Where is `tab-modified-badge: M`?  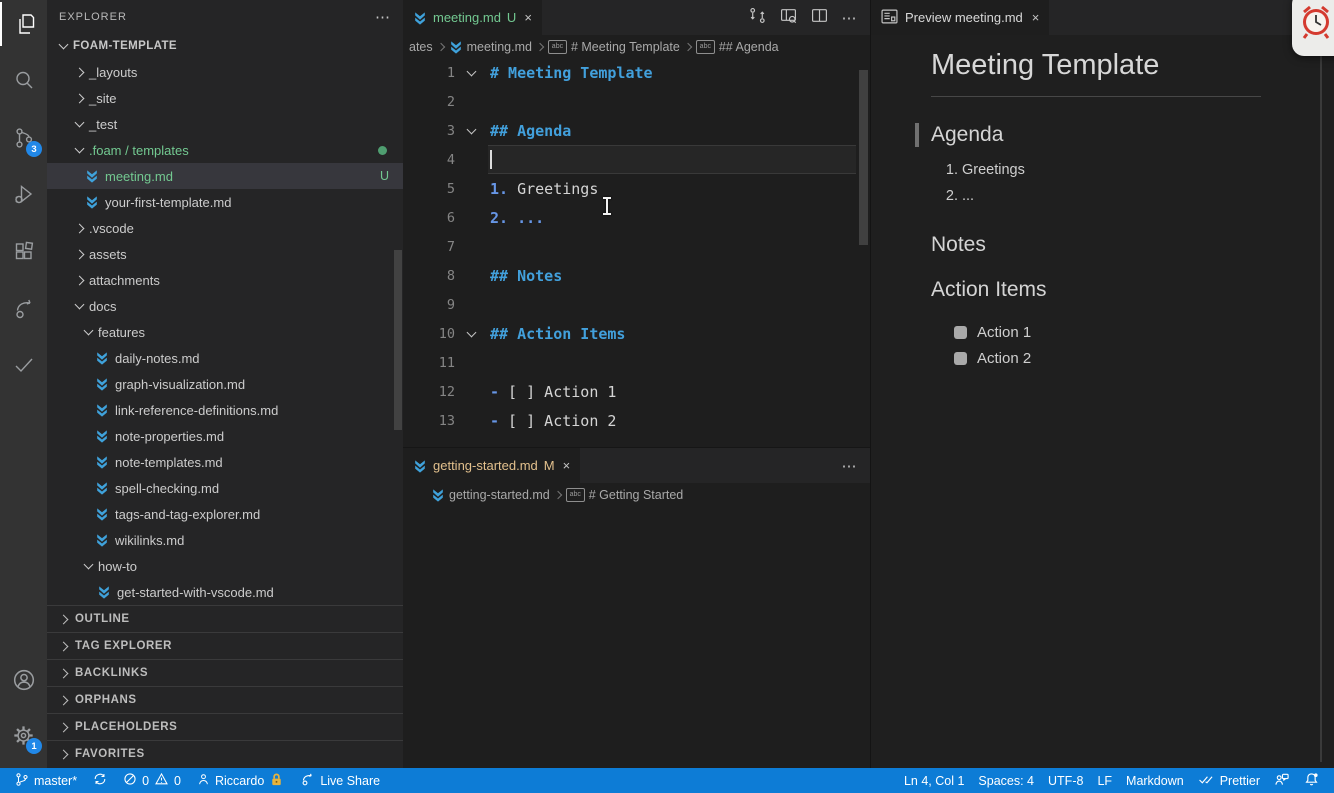 tab-modified-badge: M is located at coordinates (549, 465).